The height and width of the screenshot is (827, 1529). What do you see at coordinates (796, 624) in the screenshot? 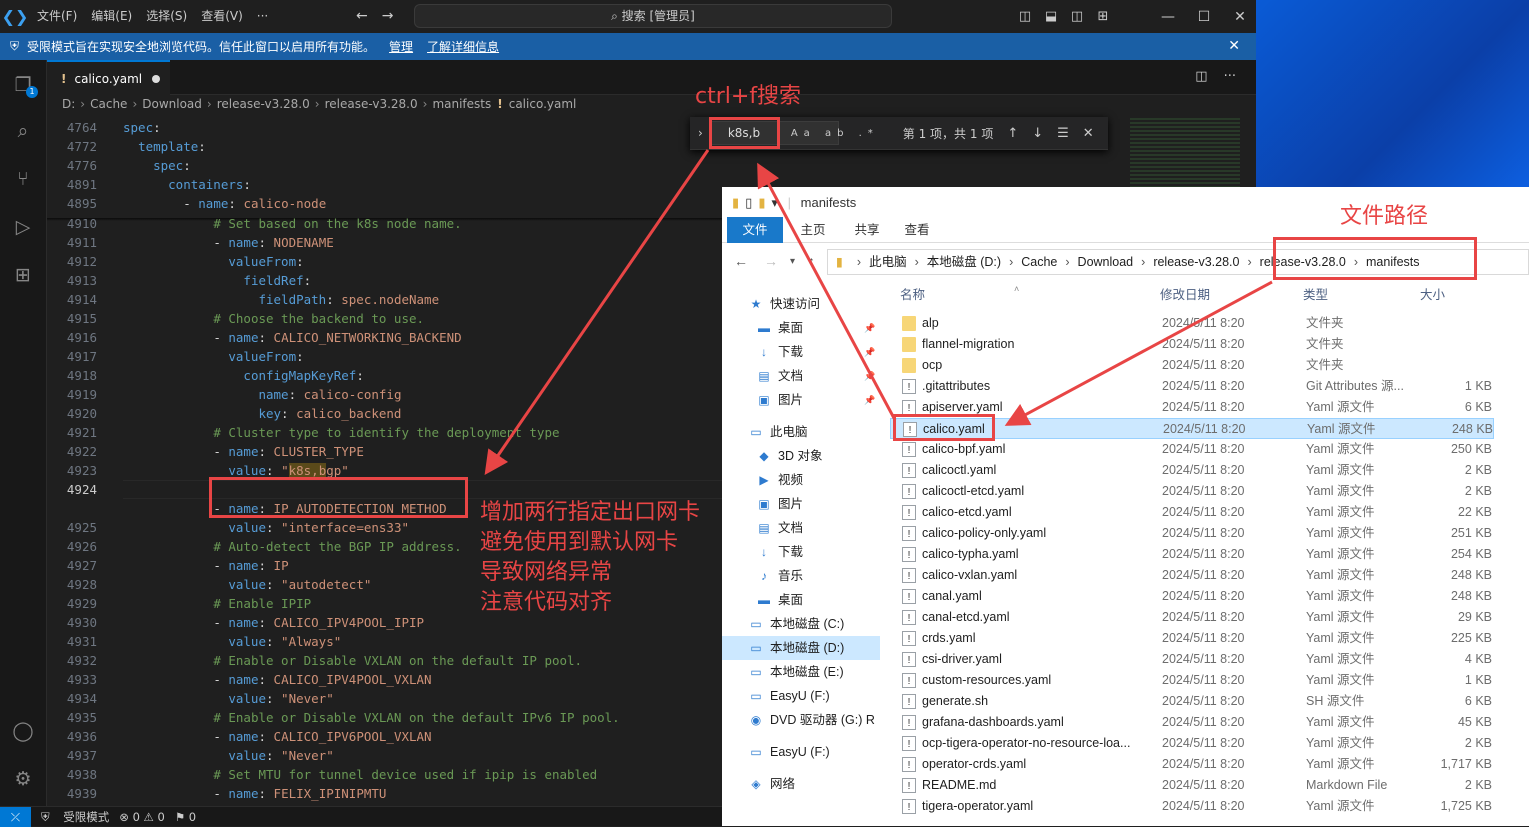
I see `nav-item: ▭ 本地磁盘 (C:)` at bounding box center [796, 624].